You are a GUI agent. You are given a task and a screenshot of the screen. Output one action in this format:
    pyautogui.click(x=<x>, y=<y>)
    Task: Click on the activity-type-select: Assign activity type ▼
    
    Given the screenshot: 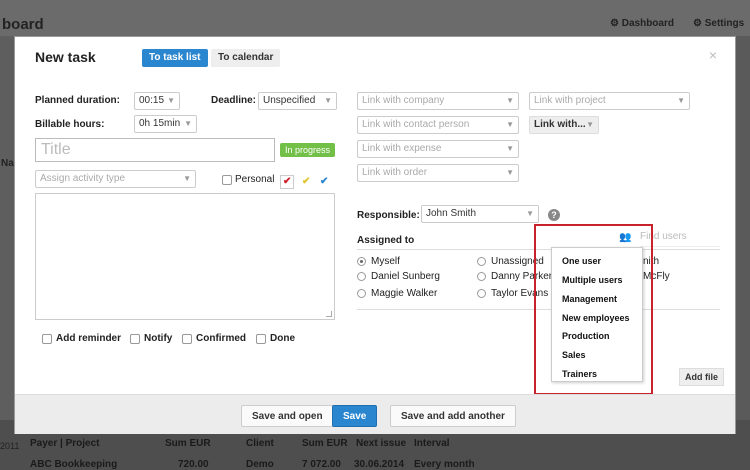 What is the action you would take?
    pyautogui.click(x=115, y=179)
    